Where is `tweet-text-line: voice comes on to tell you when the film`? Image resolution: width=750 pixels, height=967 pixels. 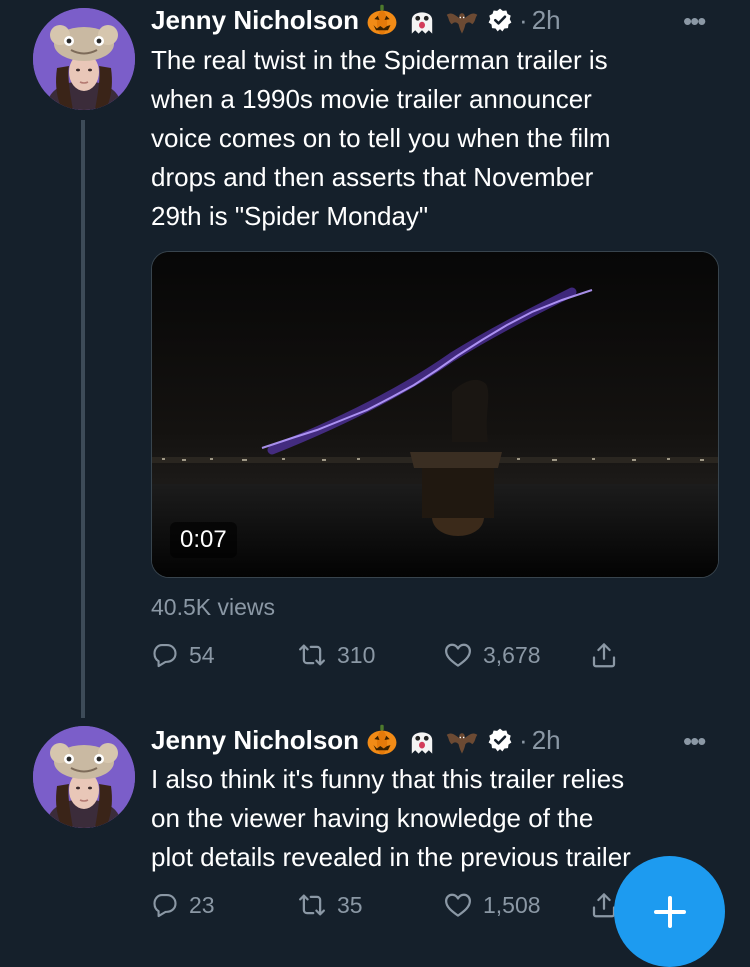
tweet-text-line: voice comes on to tell you when the film is located at coordinates (381, 138).